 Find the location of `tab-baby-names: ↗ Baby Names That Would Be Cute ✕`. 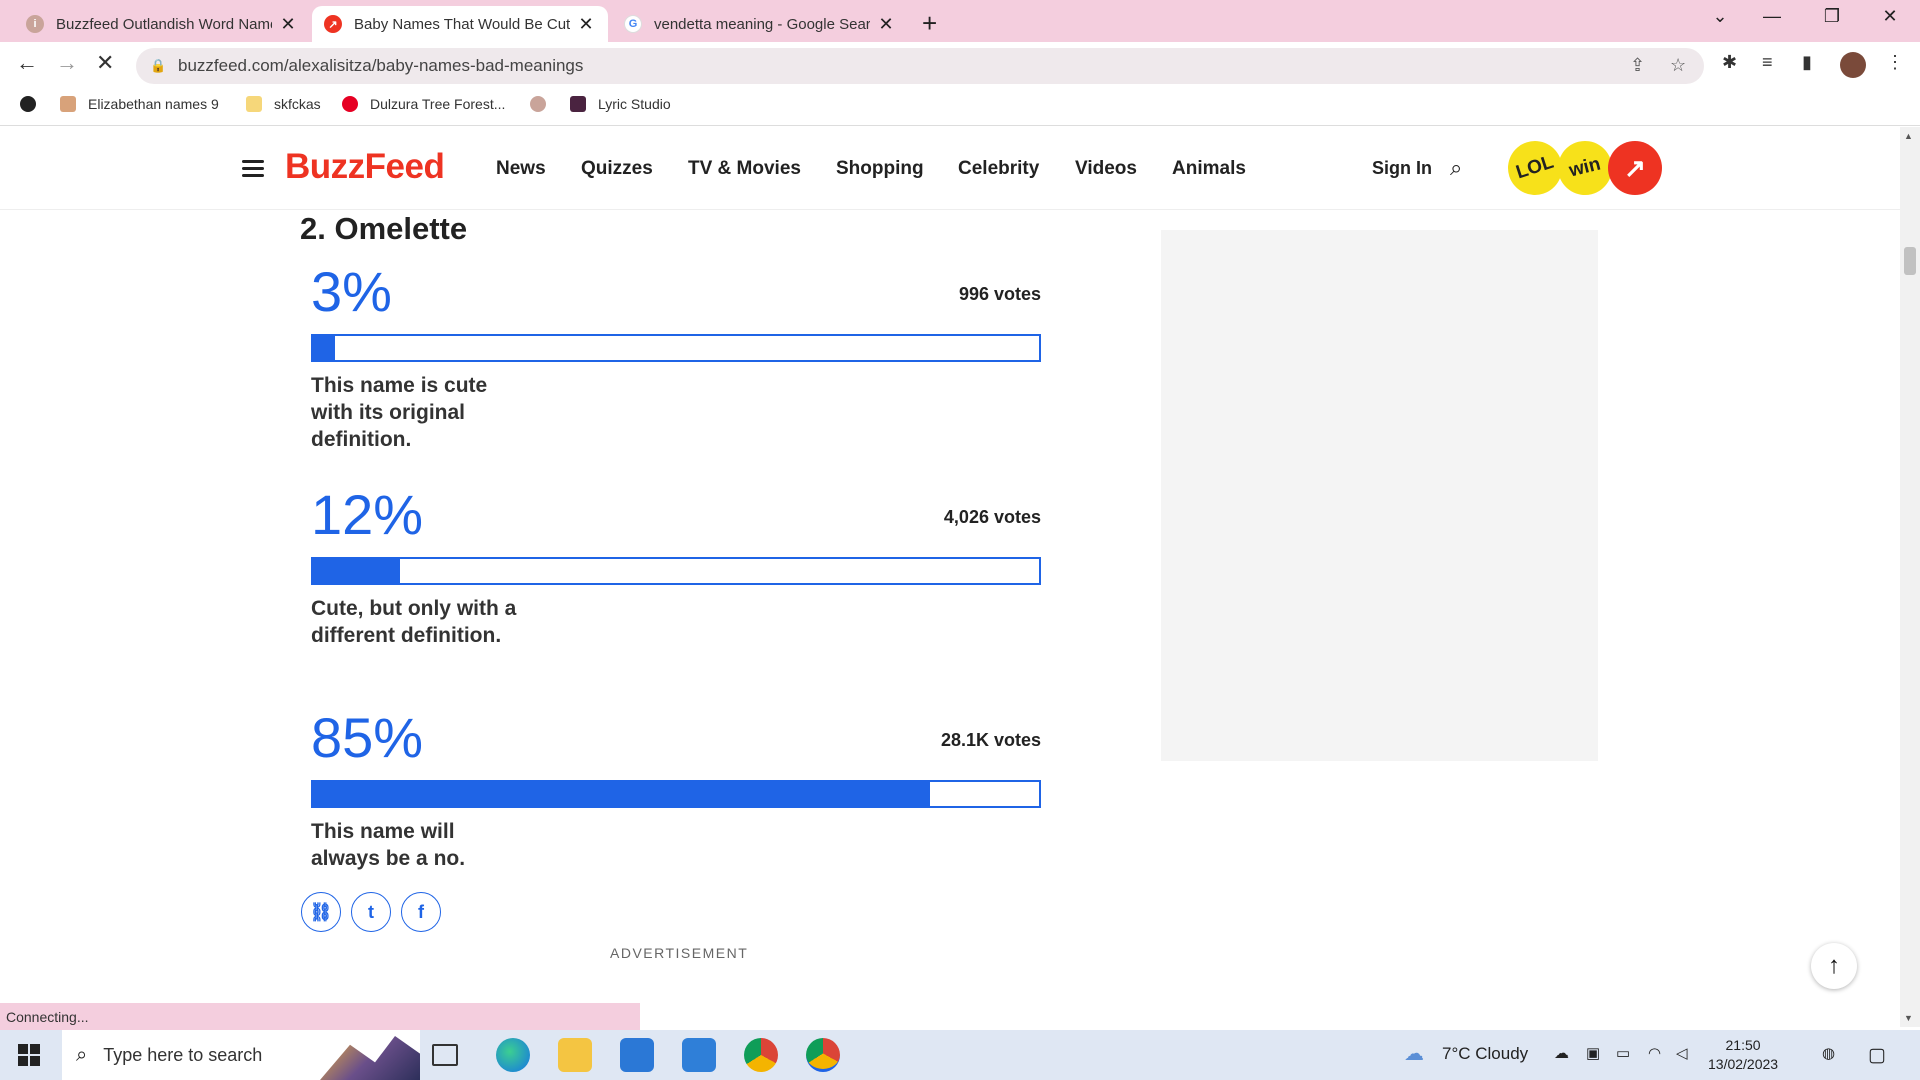

tab-baby-names: ↗ Baby Names That Would Be Cute ✕ is located at coordinates (460, 24).